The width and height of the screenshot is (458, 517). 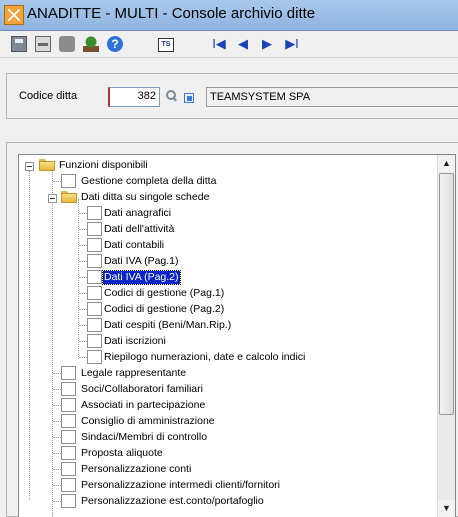 What do you see at coordinates (171, 96) in the screenshot?
I see `search-icon` at bounding box center [171, 96].